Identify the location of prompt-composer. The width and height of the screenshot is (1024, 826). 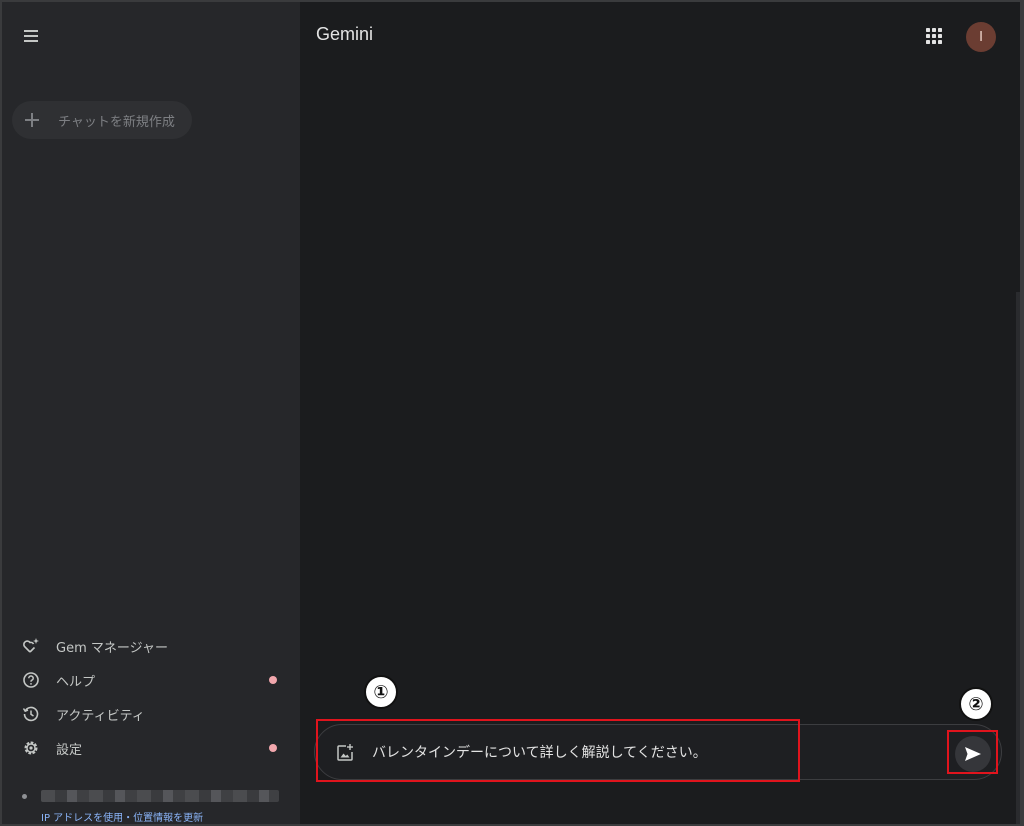
(658, 752).